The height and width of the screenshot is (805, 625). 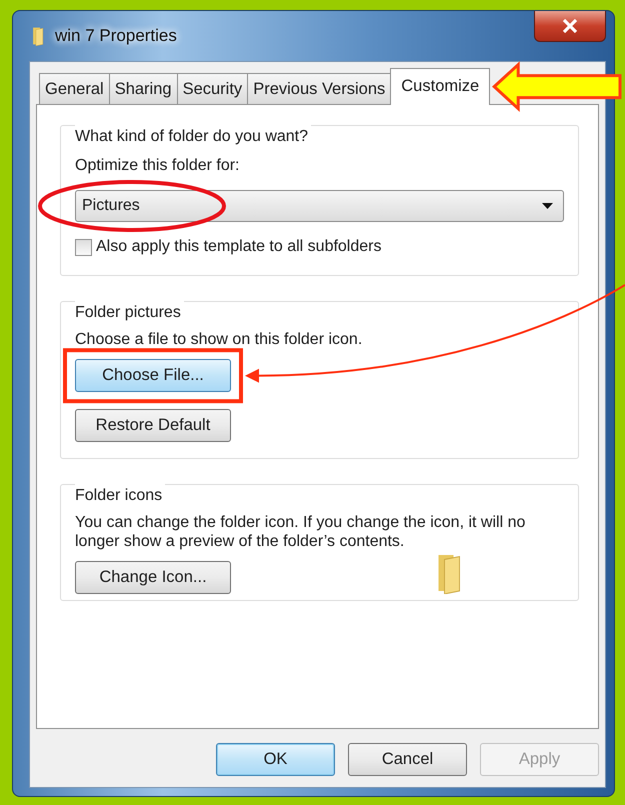 I want to click on dropdown: Pictures, so click(x=319, y=206).